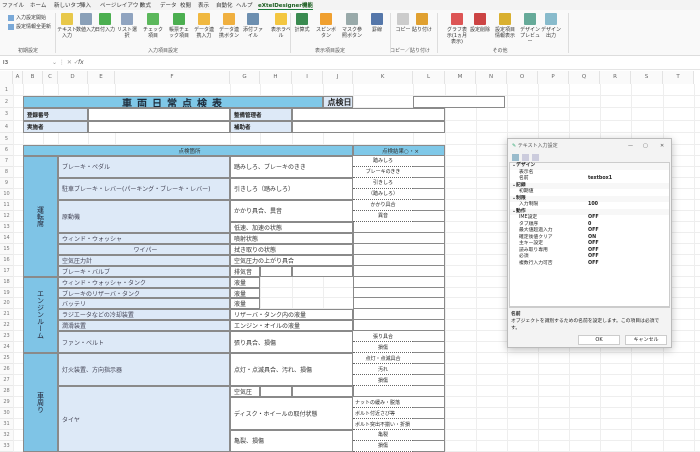 The width and height of the screenshot is (700, 452). I want to click on menu-tab: eXtelDesigner機能, so click(285, 5).